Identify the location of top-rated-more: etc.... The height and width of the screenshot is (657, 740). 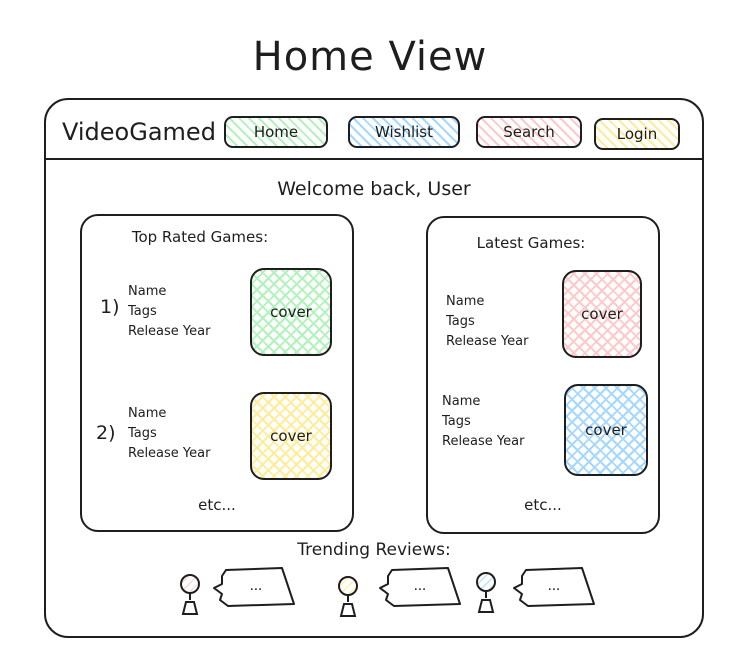
(217, 505).